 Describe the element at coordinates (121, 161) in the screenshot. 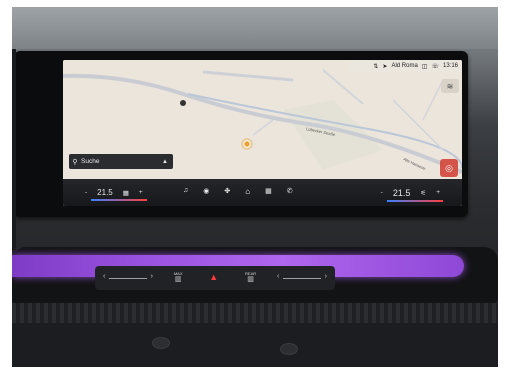

I see `search-bar: ⚲ Suche ▲` at that location.